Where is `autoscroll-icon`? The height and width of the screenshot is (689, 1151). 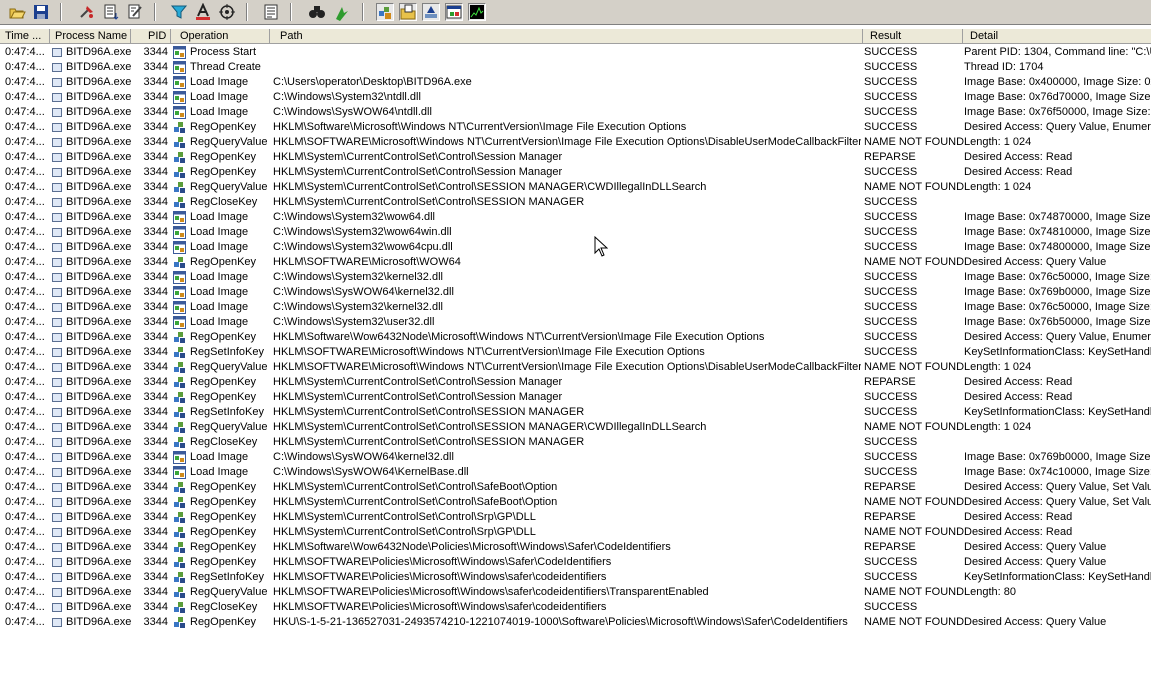 autoscroll-icon is located at coordinates (111, 12).